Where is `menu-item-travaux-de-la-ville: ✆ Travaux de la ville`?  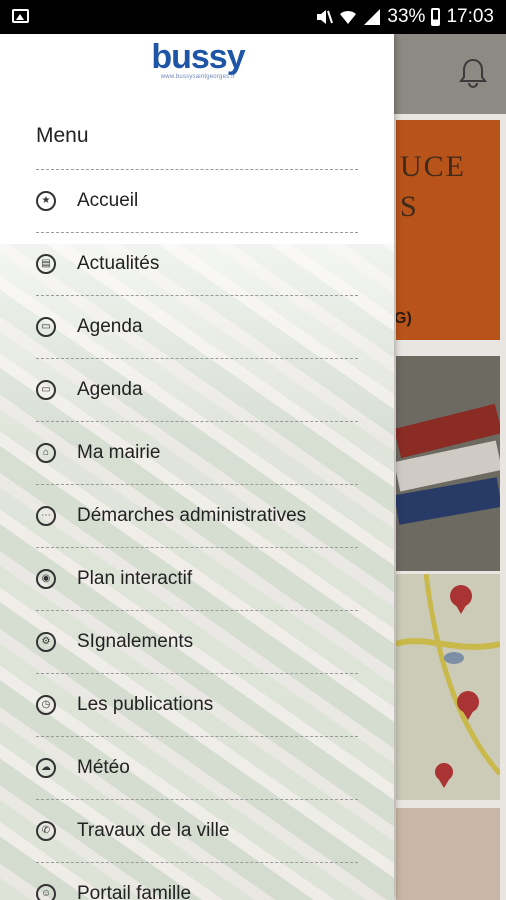 menu-item-travaux-de-la-ville: ✆ Travaux de la ville is located at coordinates (197, 831).